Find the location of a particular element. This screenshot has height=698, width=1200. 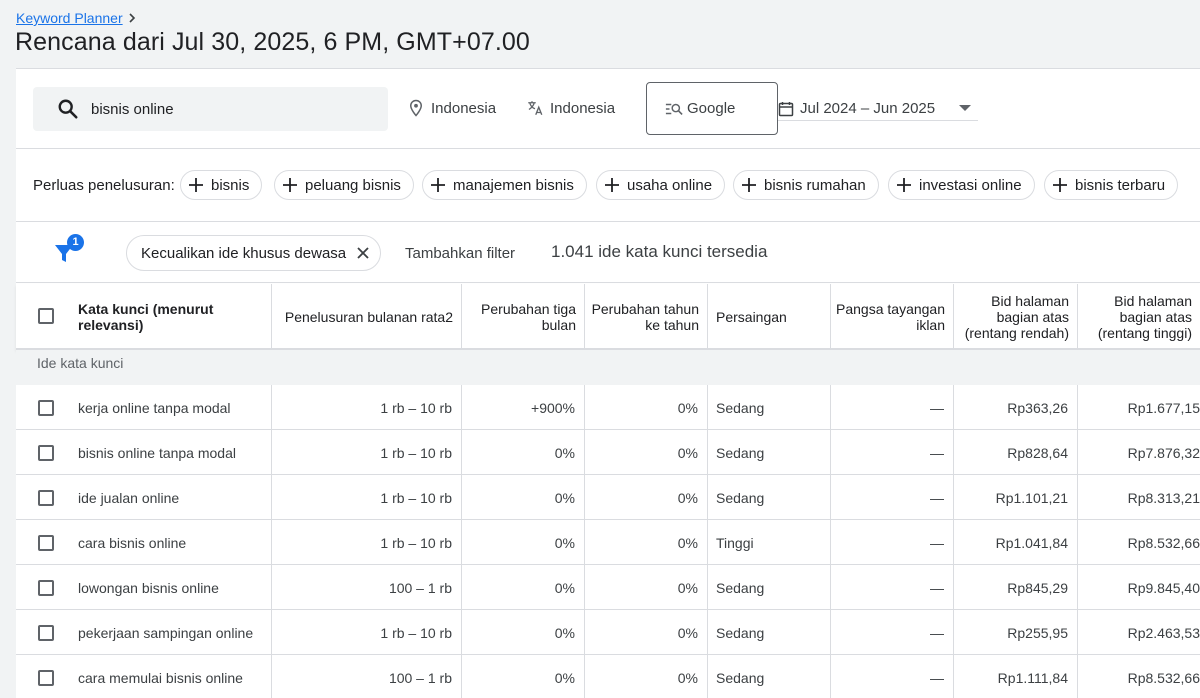

network-selector-button: Google is located at coordinates (712, 108).